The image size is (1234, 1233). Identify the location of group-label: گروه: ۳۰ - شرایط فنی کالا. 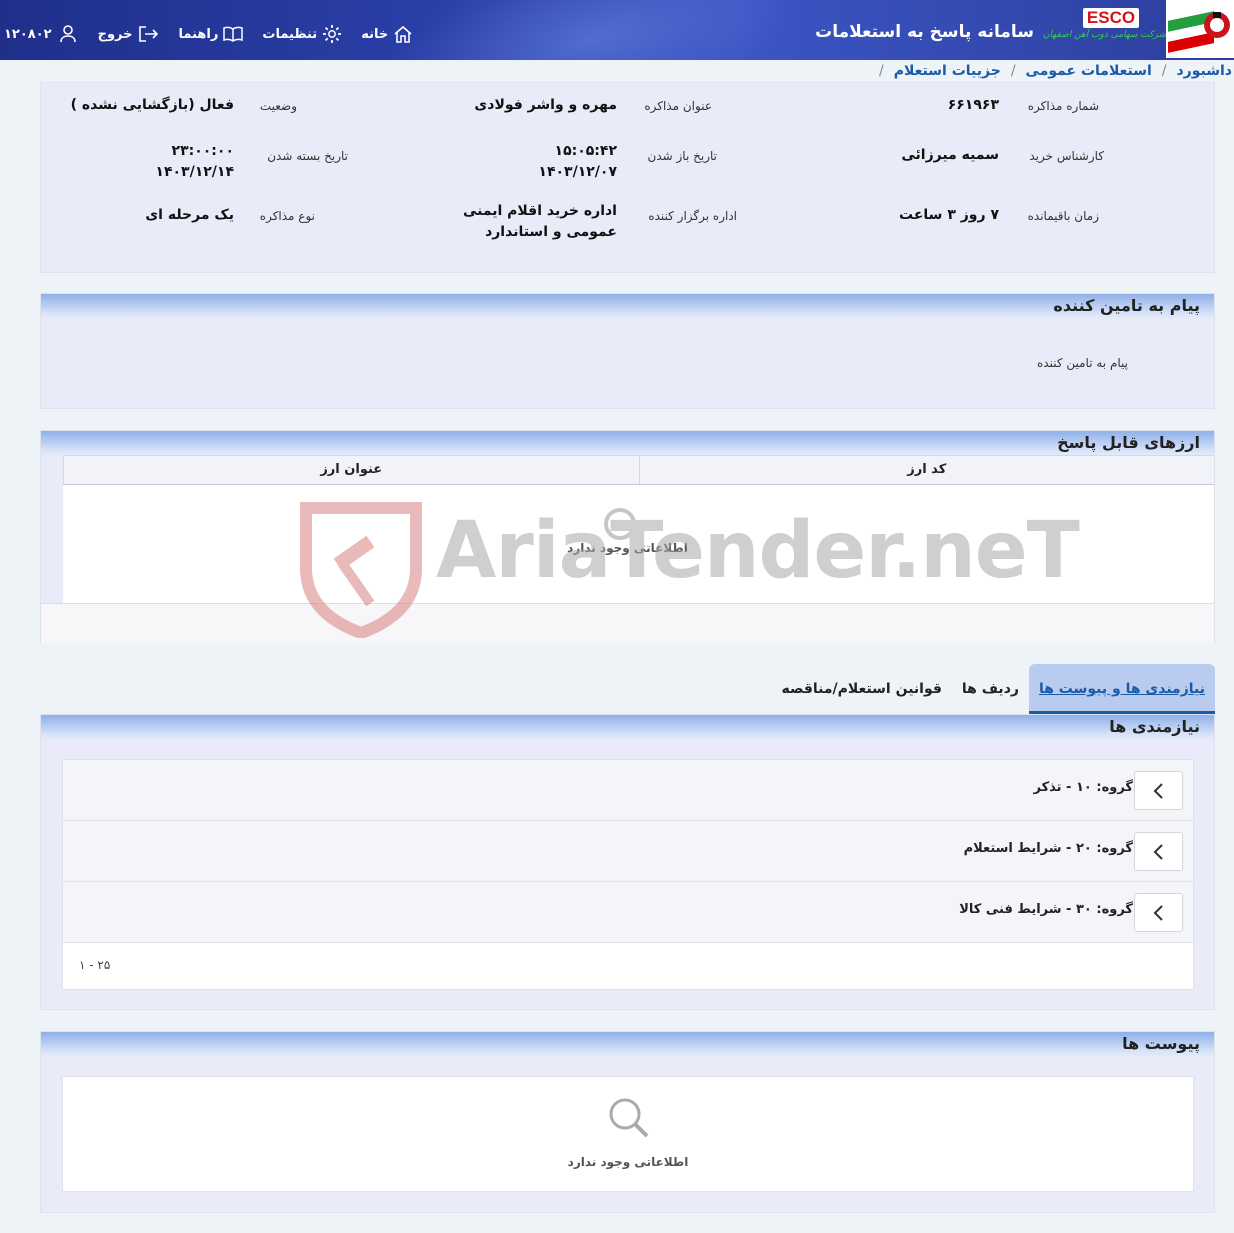
(1046, 909).